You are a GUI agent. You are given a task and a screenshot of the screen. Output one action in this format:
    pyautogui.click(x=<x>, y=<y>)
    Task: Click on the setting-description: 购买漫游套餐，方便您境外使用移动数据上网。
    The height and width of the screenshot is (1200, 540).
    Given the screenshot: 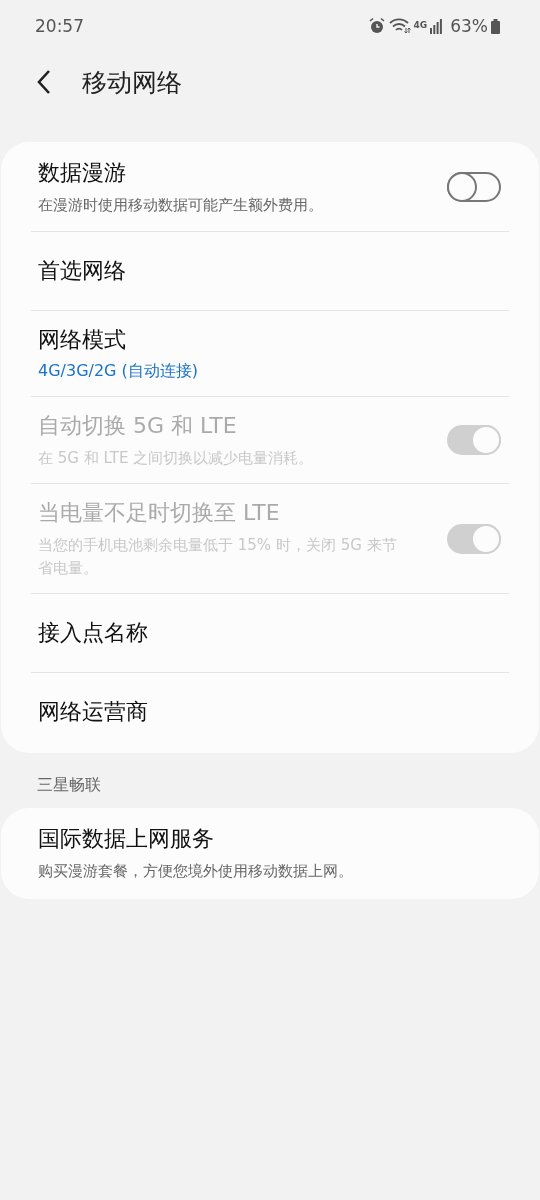 What is the action you would take?
    pyautogui.click(x=196, y=871)
    